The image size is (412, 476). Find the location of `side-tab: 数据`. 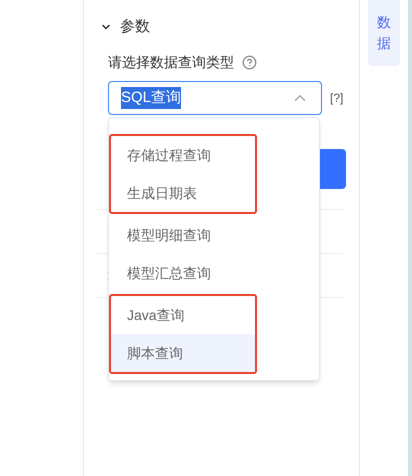

side-tab: 数据 is located at coordinates (384, 33).